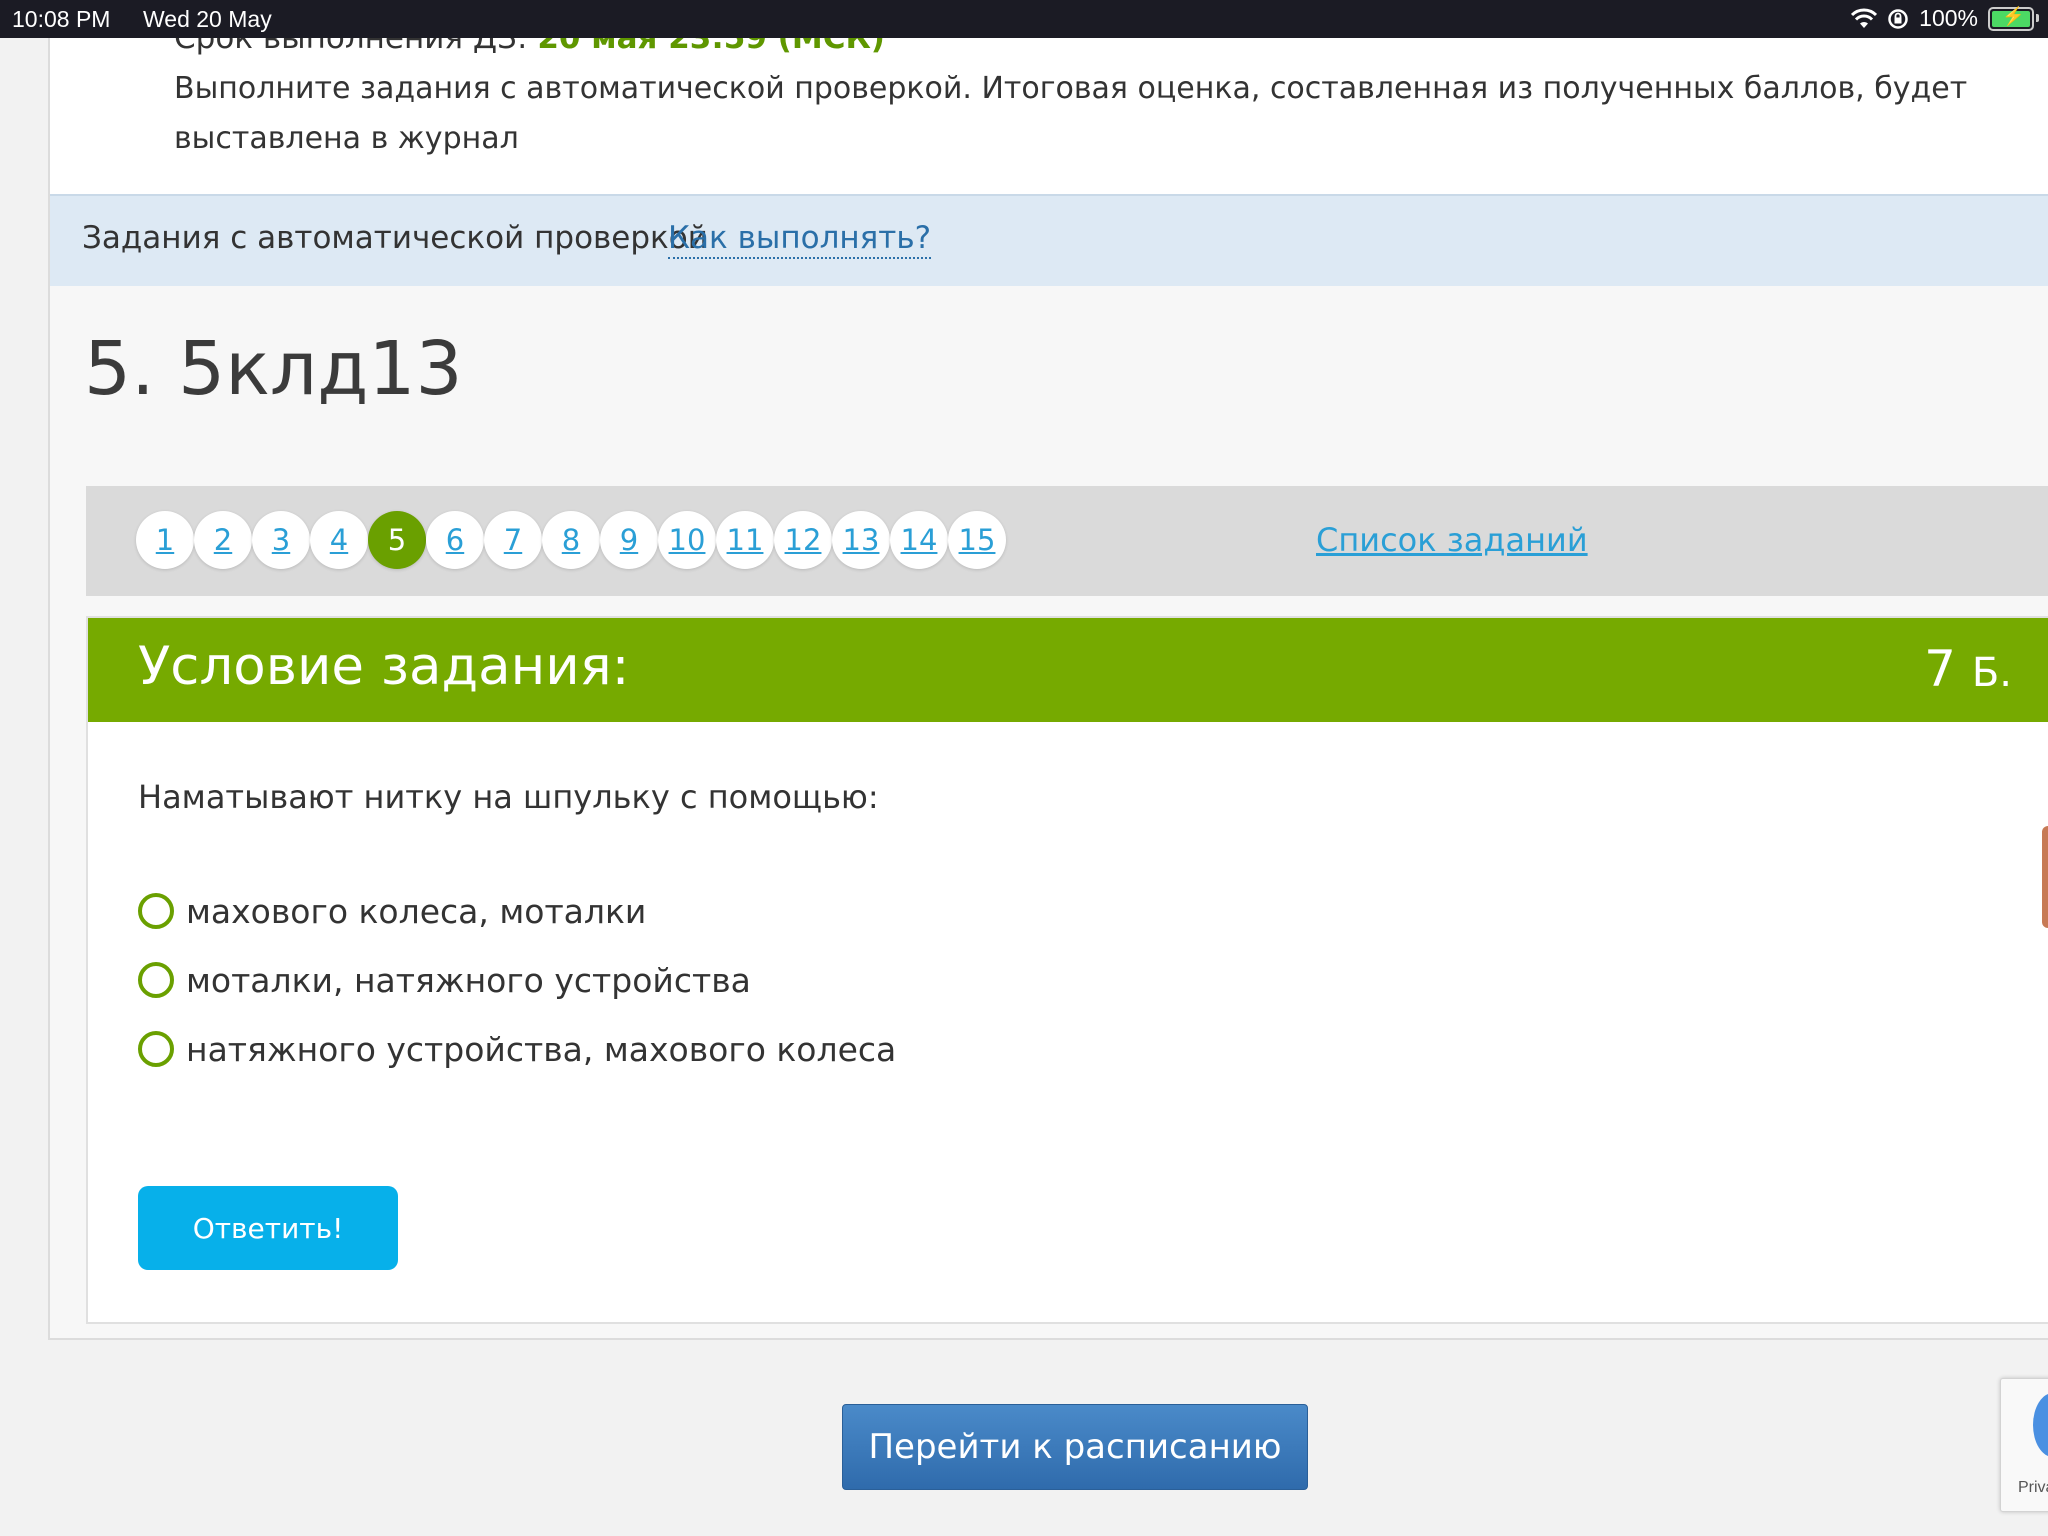 Image resolution: width=2048 pixels, height=1536 pixels. What do you see at coordinates (1864, 18) in the screenshot?
I see `wifi-icon` at bounding box center [1864, 18].